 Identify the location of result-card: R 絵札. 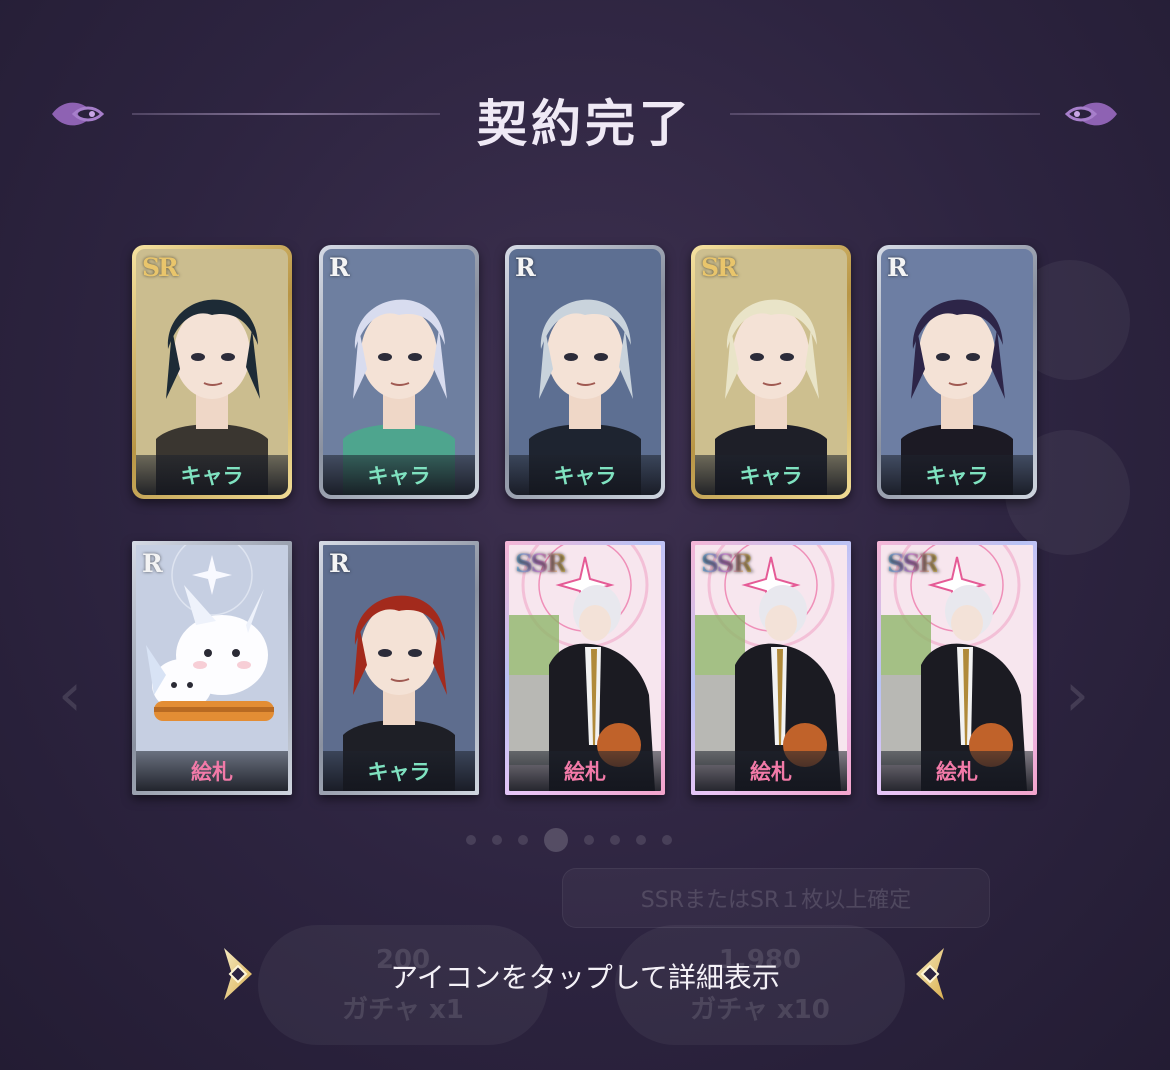
(212, 668).